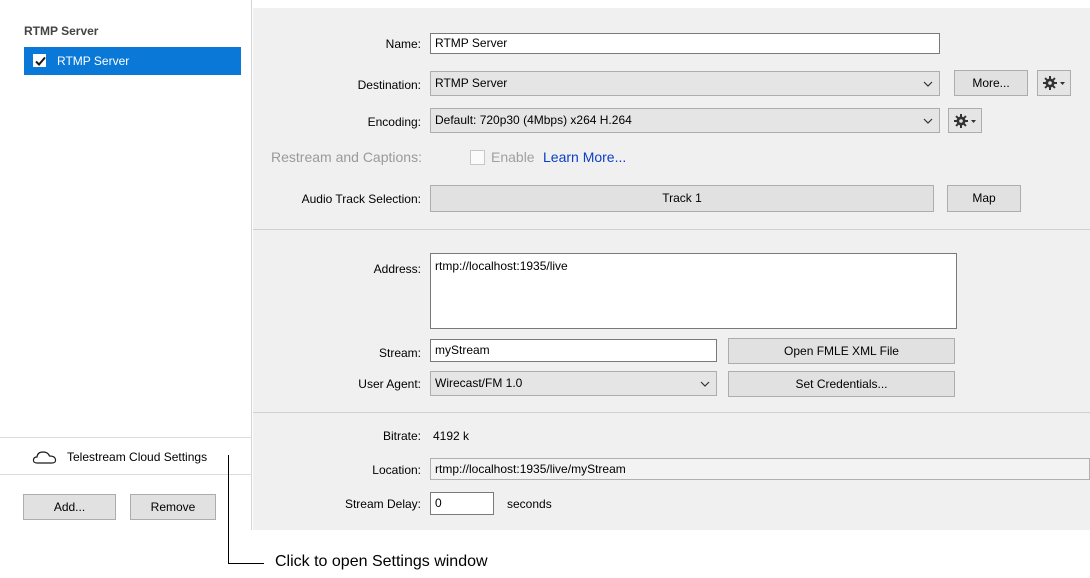  Describe the element at coordinates (479, 383) in the screenshot. I see `user-agent-select-value: Wirecast/FM 1.0` at that location.